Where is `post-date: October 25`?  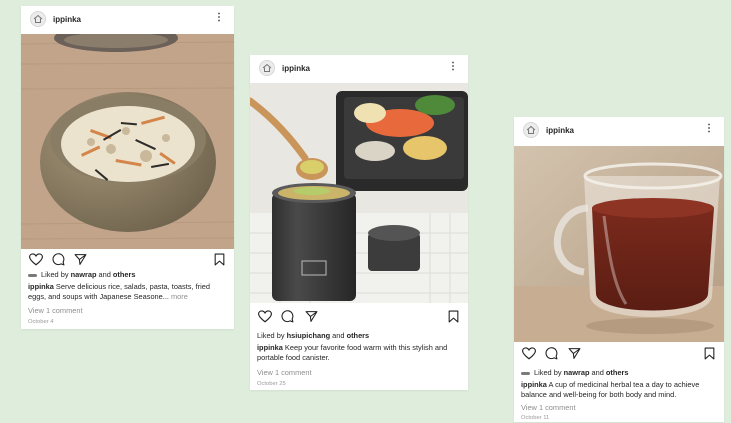
post-date: October 25 is located at coordinates (271, 384).